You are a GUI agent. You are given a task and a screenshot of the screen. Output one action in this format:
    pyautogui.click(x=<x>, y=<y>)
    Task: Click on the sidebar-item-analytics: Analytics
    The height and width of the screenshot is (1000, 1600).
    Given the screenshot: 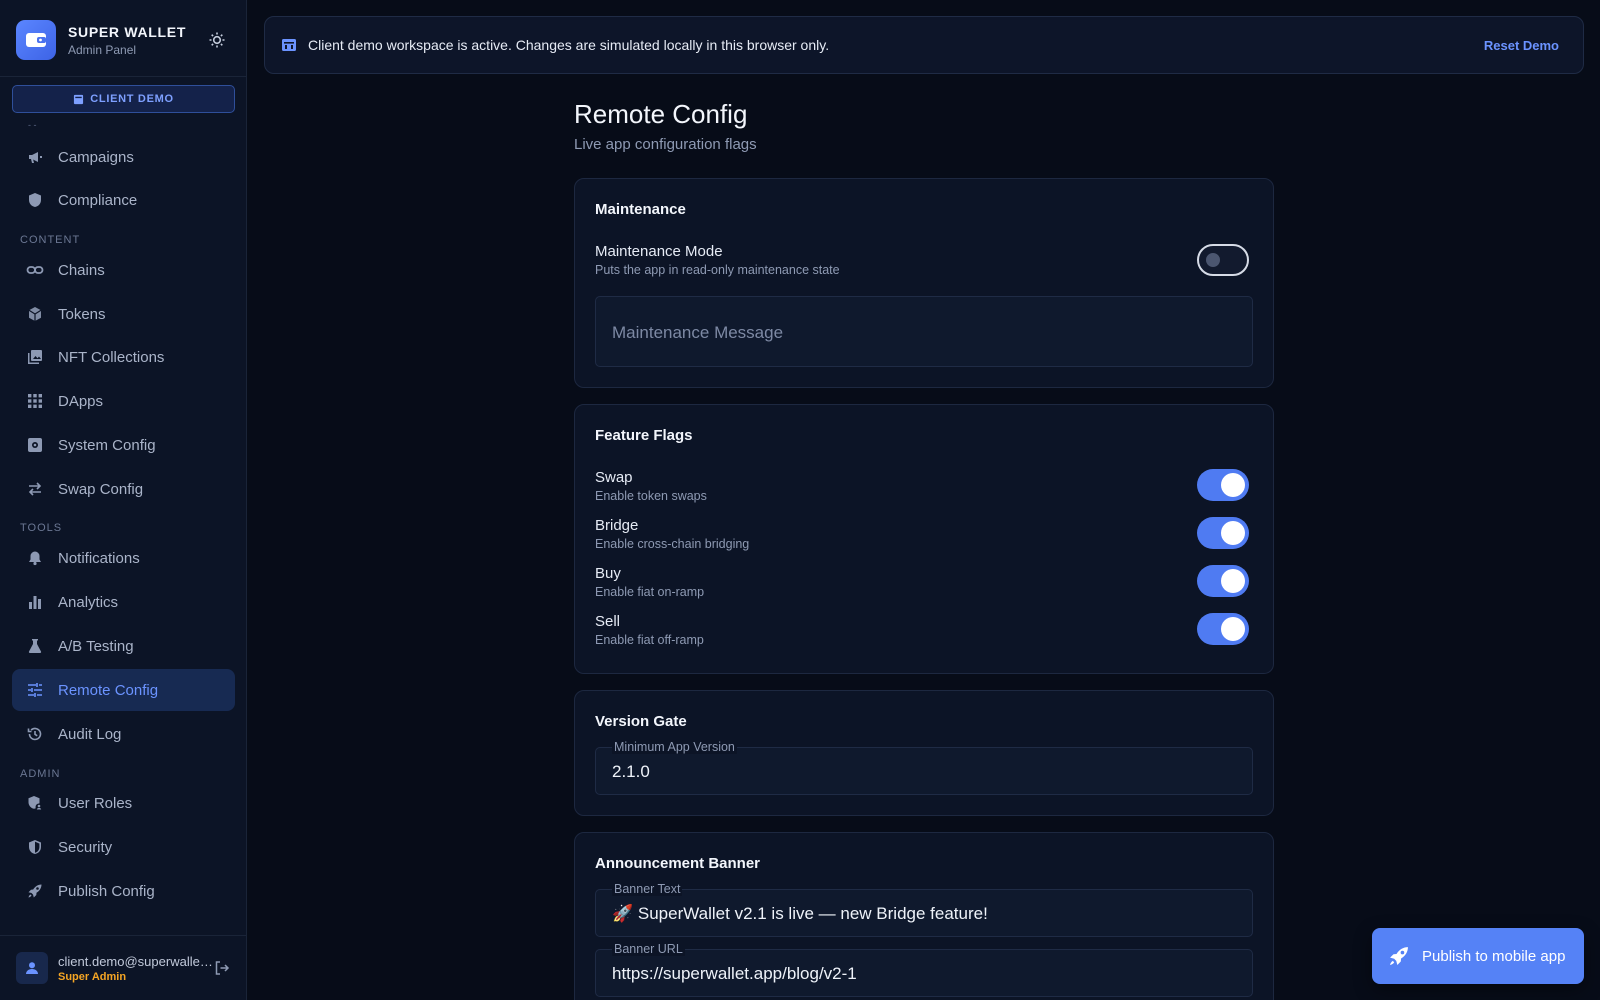 What is the action you would take?
    pyautogui.click(x=123, y=602)
    